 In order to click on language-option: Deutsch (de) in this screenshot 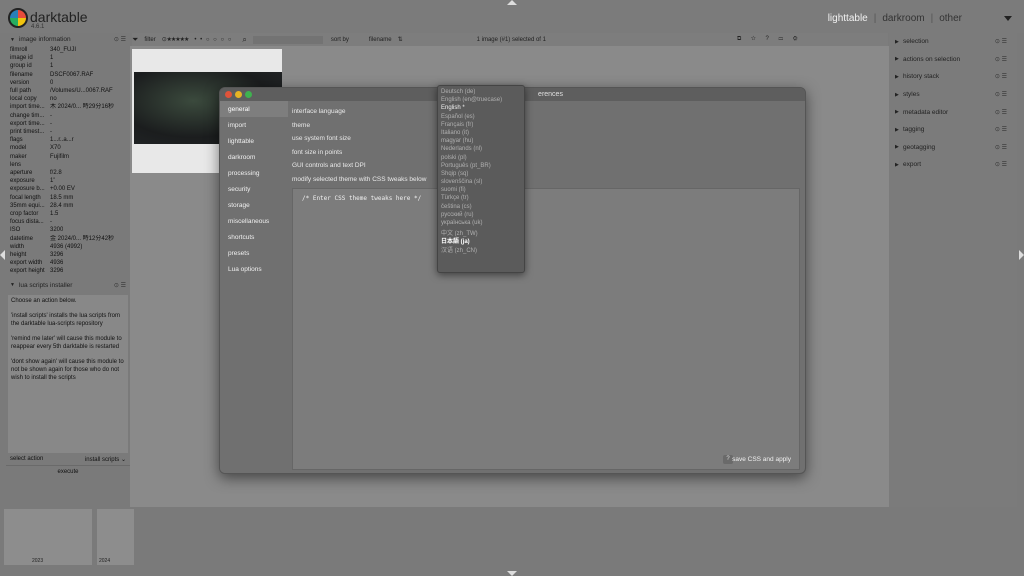, I will do `click(481, 93)`.